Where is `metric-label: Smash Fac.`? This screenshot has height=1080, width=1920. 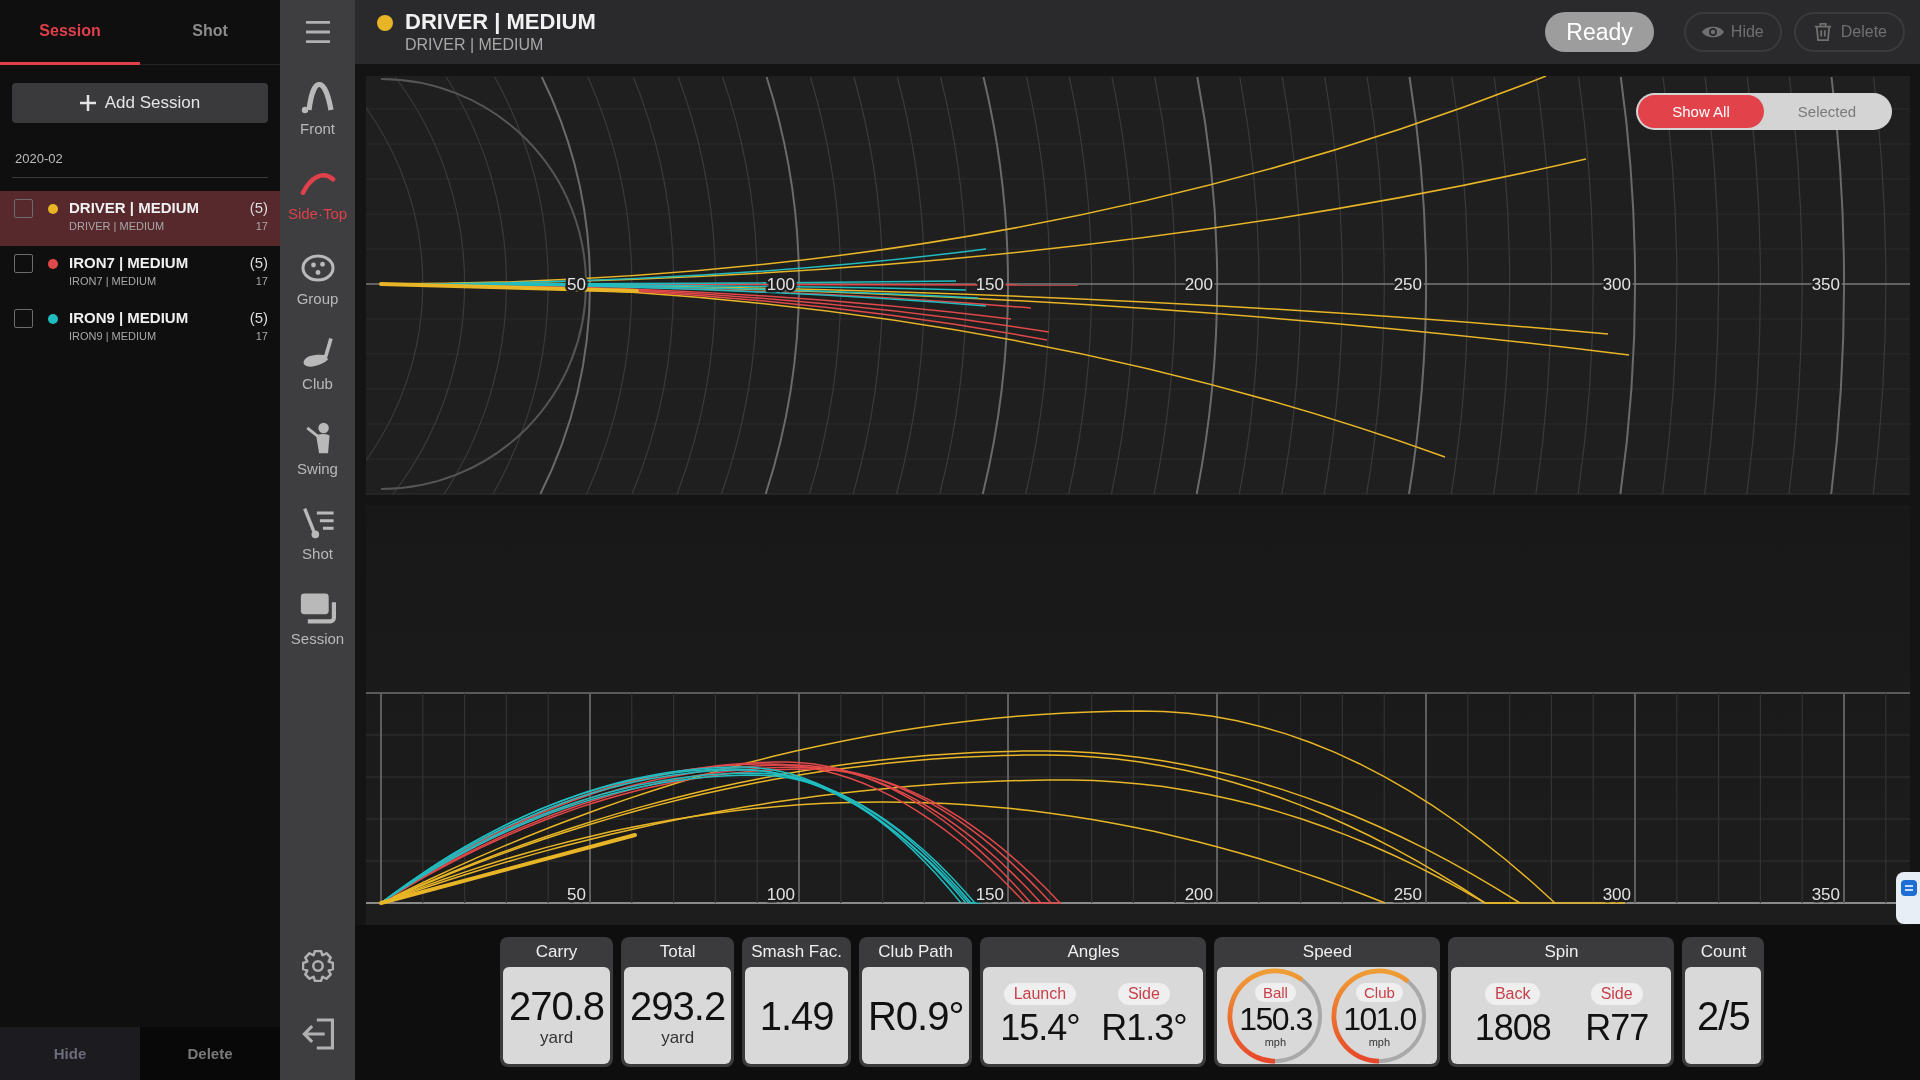
metric-label: Smash Fac. is located at coordinates (796, 952).